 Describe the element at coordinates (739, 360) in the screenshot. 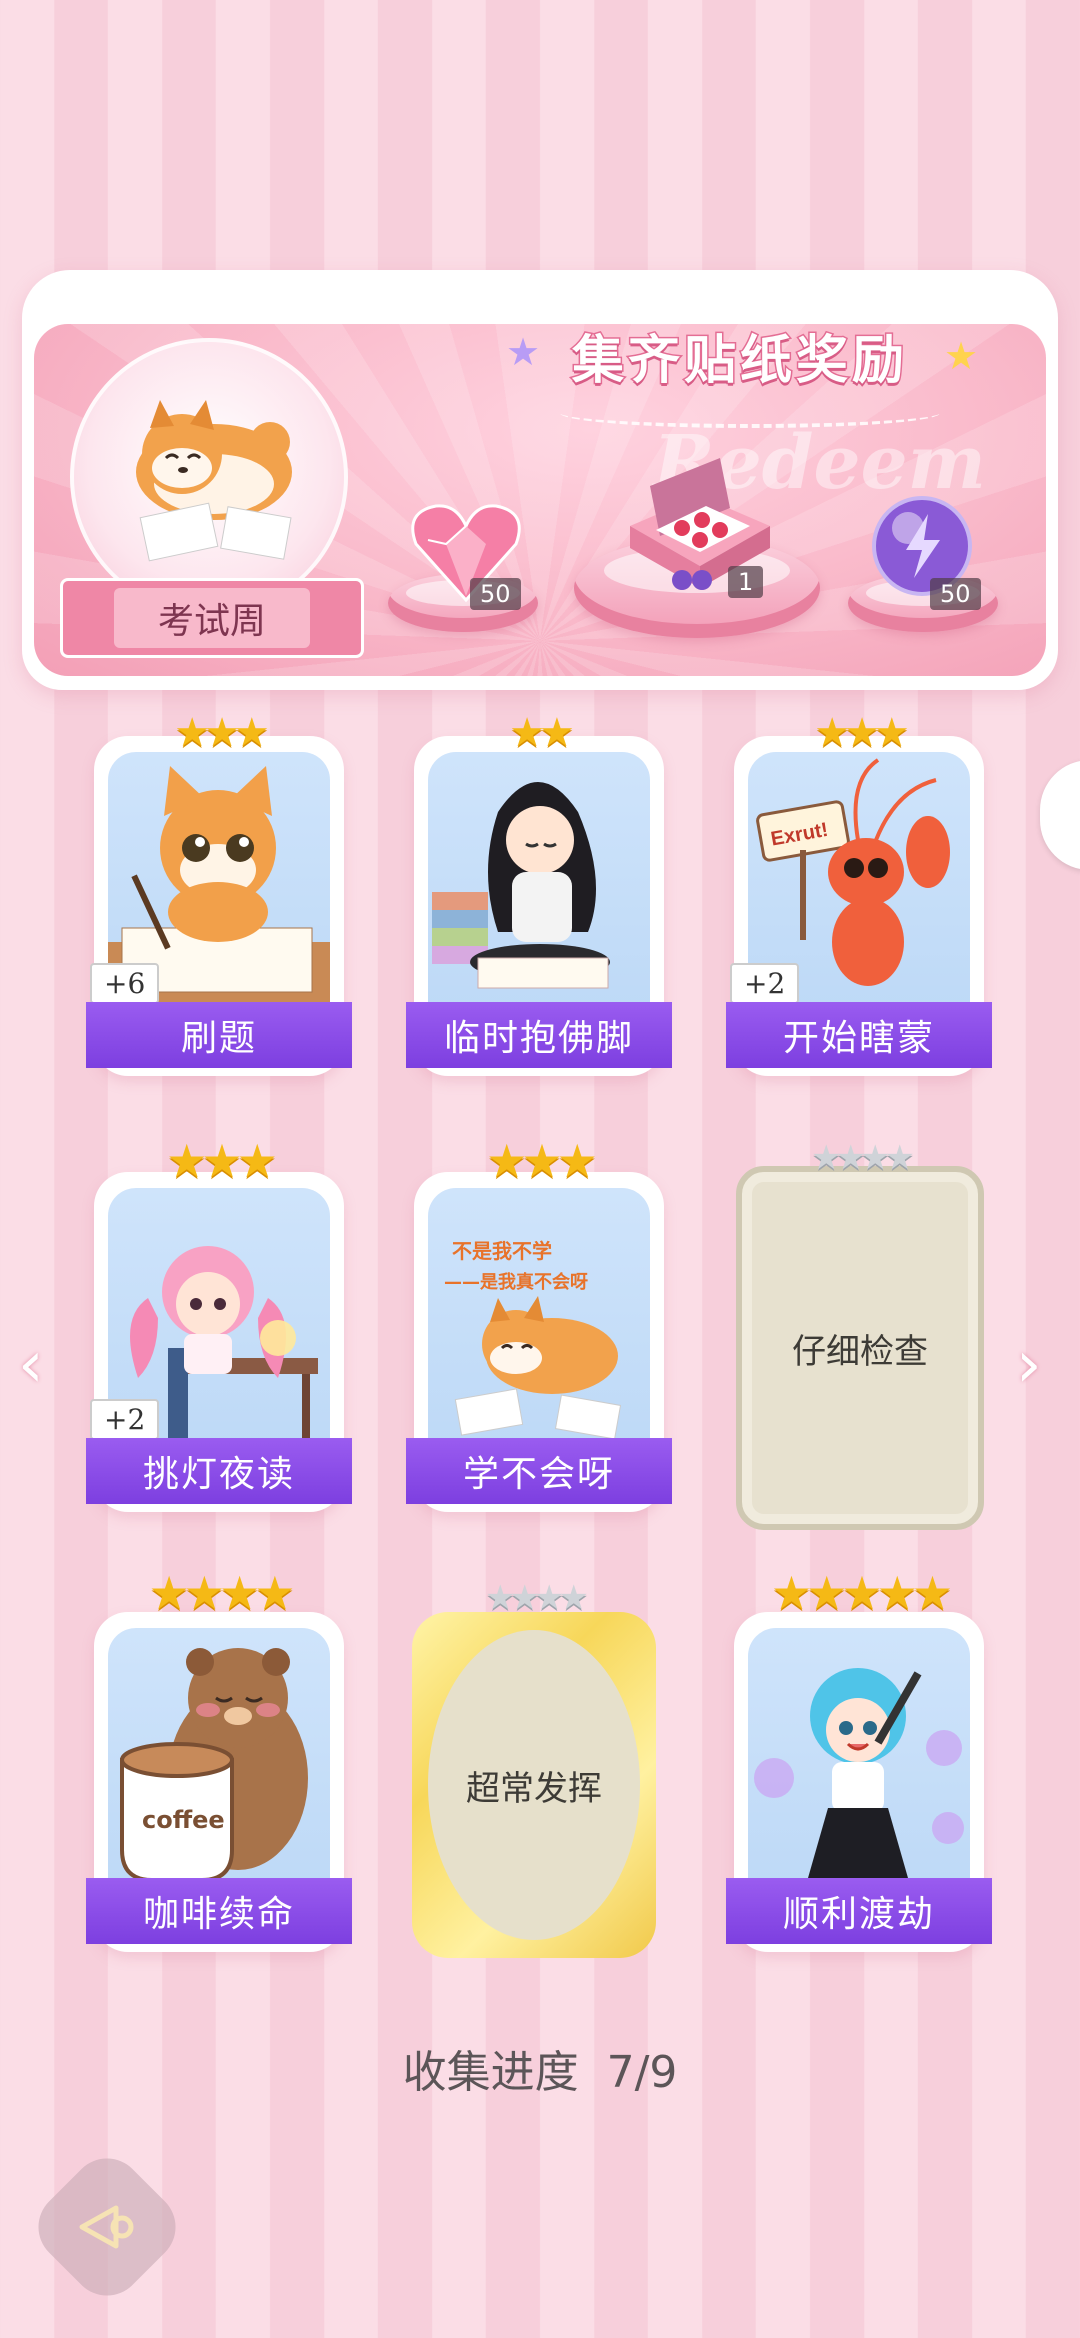

I see `banner-title: 集齐贴纸奖励` at that location.